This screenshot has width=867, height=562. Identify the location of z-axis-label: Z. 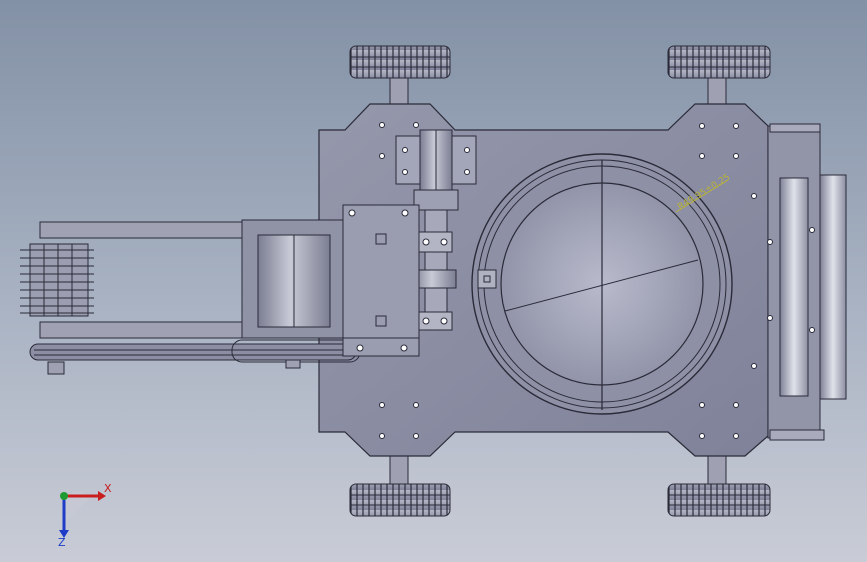
(62, 542).